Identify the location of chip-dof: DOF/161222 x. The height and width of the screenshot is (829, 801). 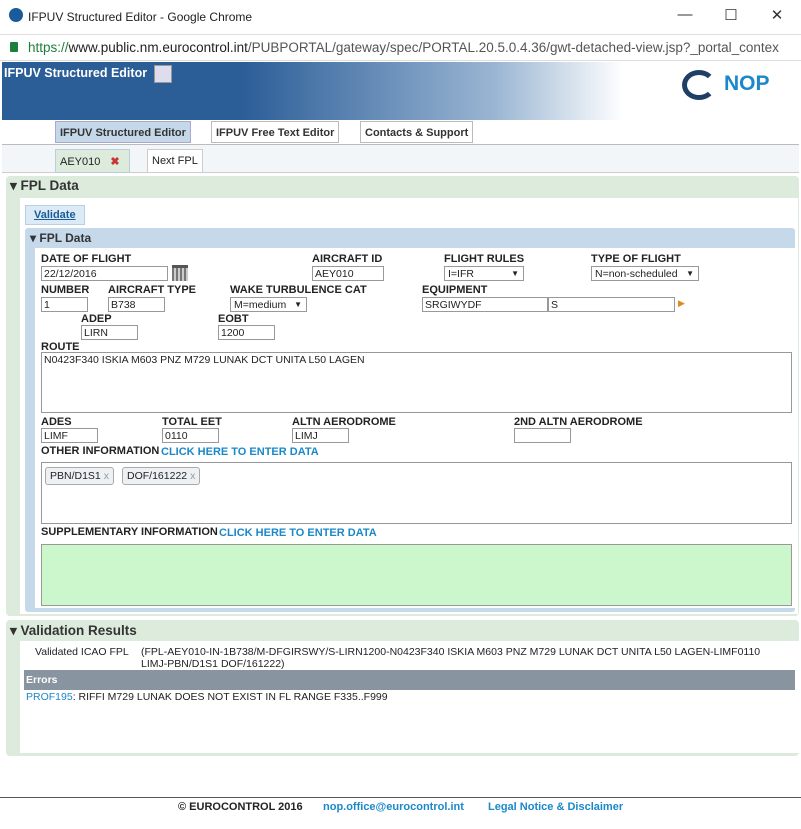
(161, 476).